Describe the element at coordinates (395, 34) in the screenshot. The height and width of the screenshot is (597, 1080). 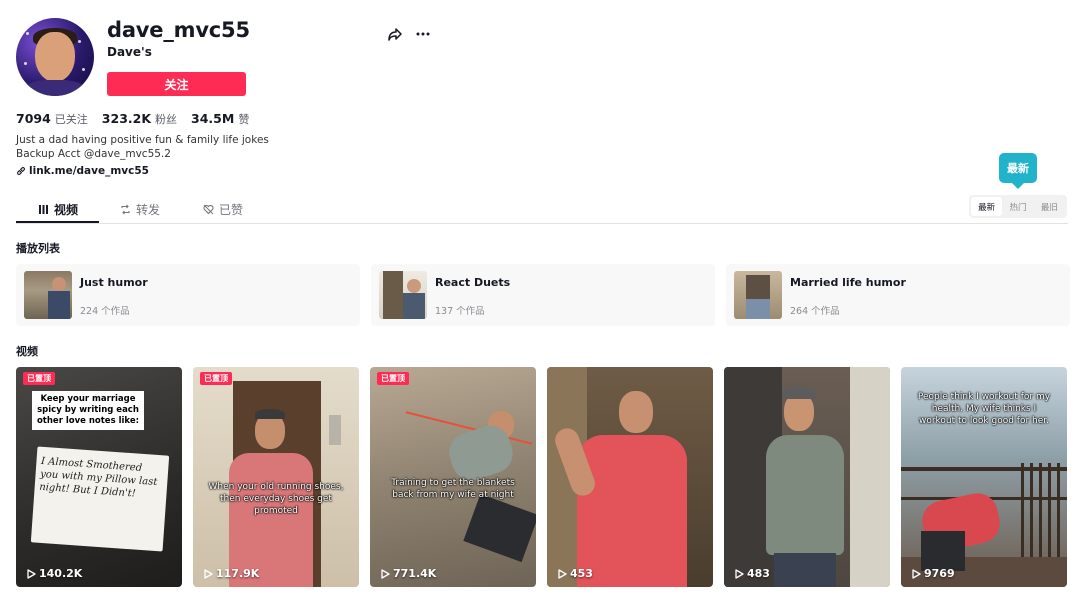
I see `share-icon` at that location.